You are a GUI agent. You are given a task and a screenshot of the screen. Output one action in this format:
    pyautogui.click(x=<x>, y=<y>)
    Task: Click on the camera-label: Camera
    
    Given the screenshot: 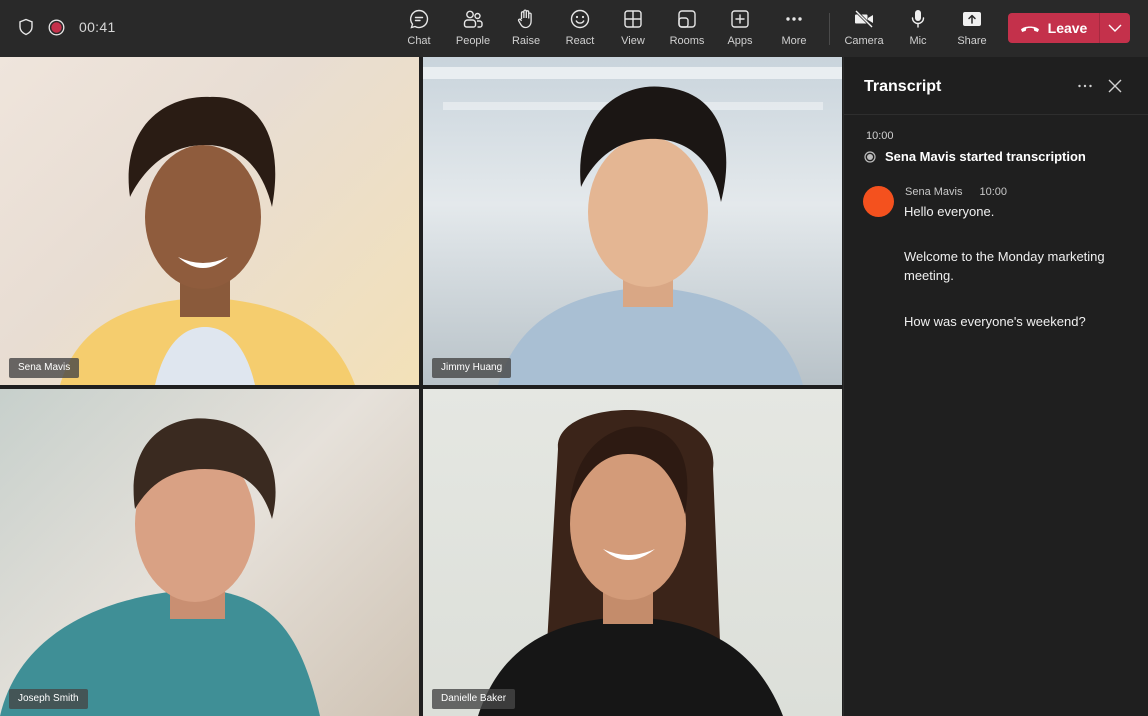 What is the action you would take?
    pyautogui.click(x=864, y=41)
    